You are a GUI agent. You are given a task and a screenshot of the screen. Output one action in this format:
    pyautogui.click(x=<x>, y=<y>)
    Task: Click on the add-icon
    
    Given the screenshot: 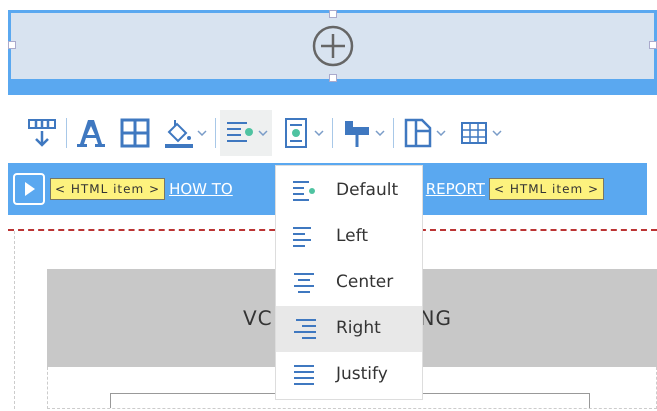 What is the action you would take?
    pyautogui.click(x=332, y=46)
    